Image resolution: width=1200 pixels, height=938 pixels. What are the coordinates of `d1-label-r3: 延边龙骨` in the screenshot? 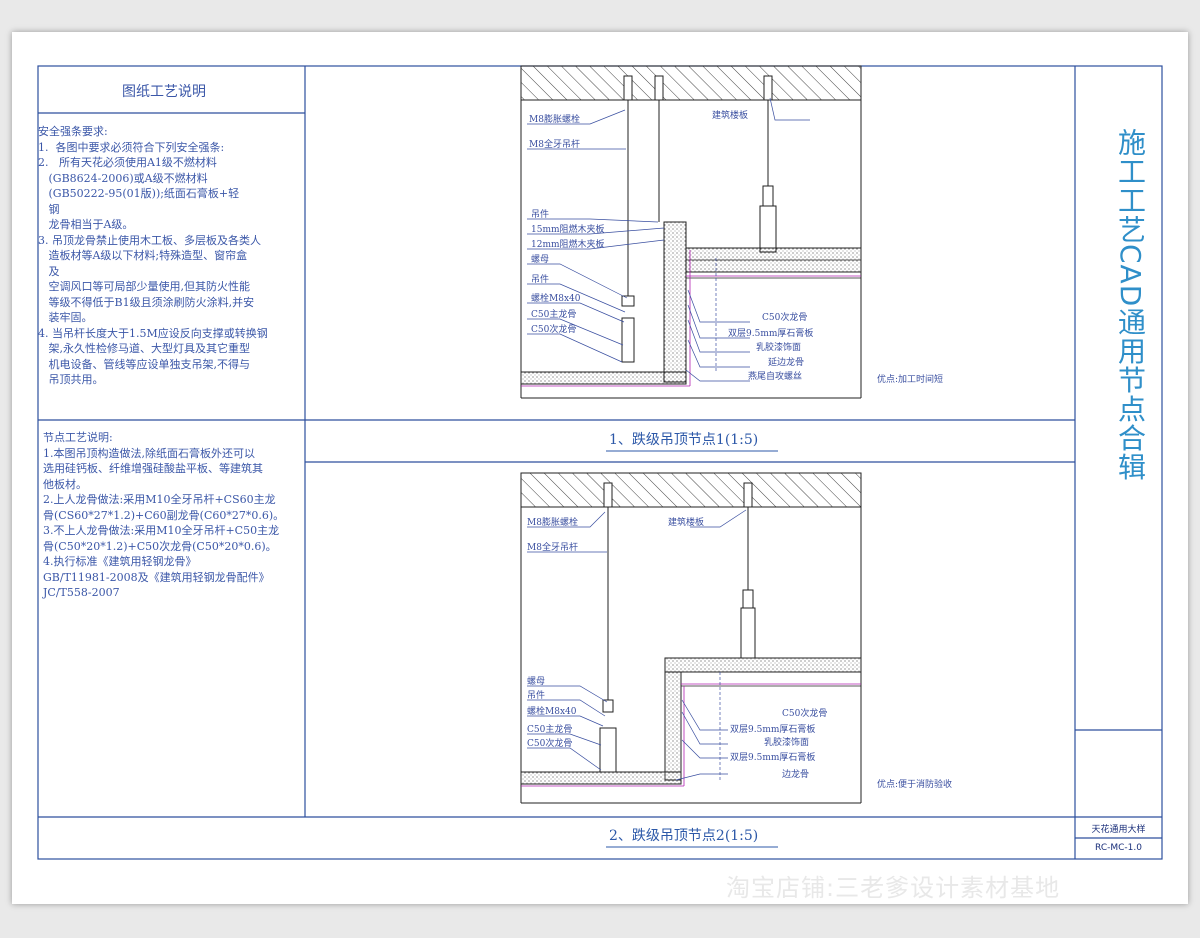 It's located at (786, 362).